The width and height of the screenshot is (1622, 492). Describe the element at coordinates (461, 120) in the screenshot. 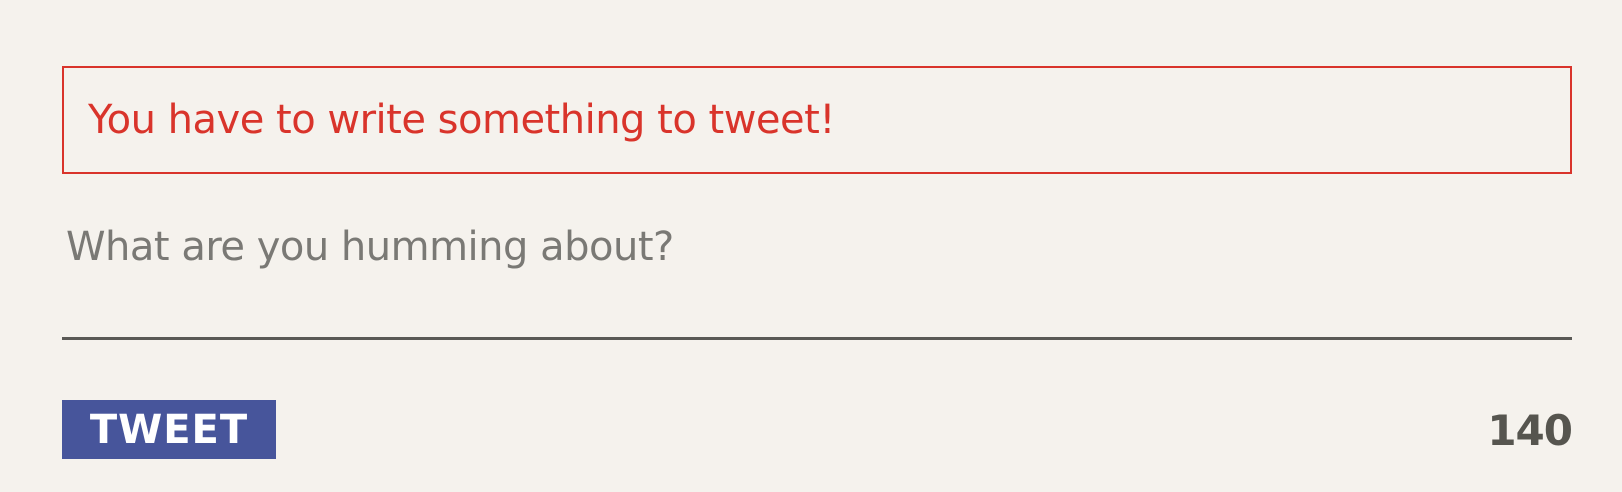

I see `error-message-text: You have to write something to tweet!` at that location.